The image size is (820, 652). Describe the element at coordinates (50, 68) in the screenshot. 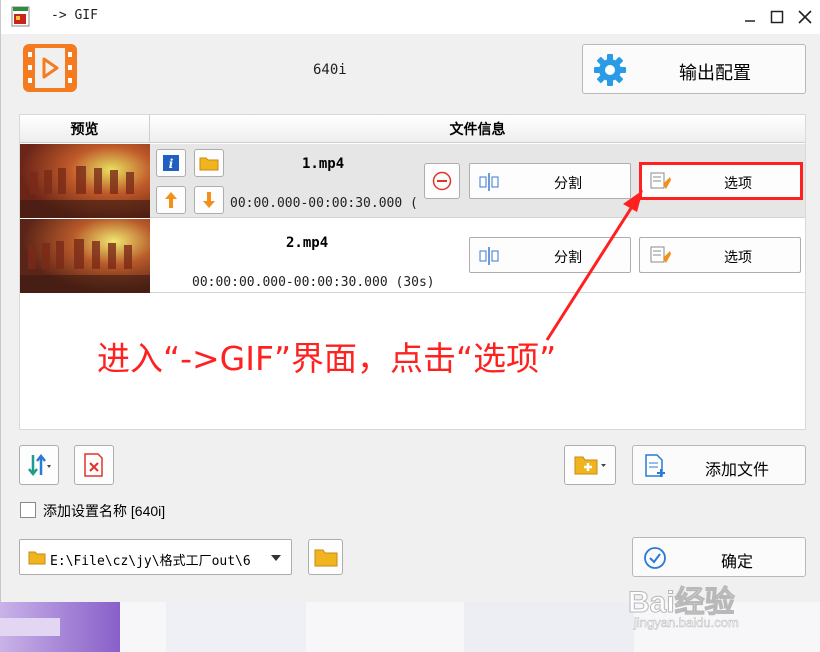

I see `video-format-icon` at that location.